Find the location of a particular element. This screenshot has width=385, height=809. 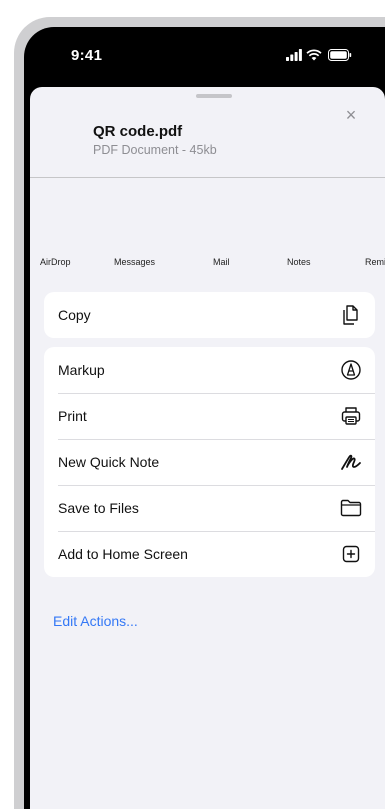

action-add-to-home-screen: Add to Home Screen is located at coordinates (209, 554).